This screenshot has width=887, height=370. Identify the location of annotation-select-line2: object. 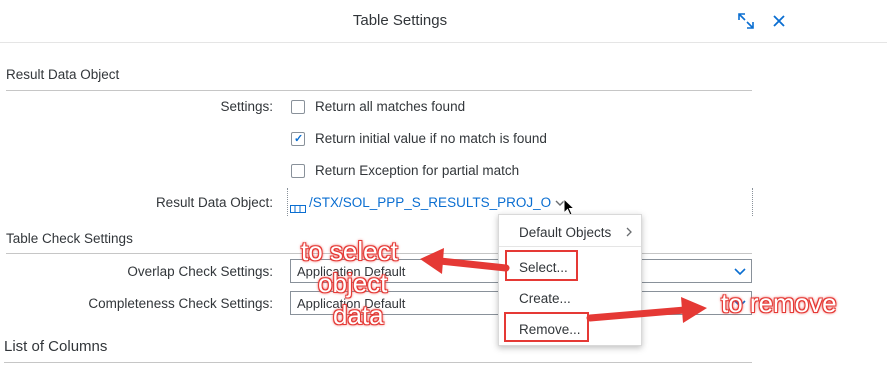
(353, 283).